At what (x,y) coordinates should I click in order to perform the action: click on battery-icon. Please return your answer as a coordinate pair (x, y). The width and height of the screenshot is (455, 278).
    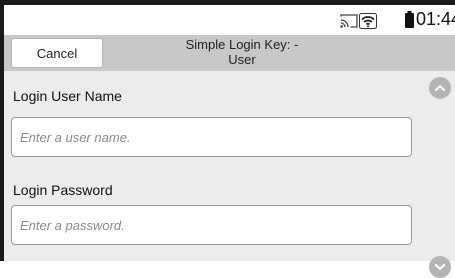
    Looking at the image, I should click on (409, 19).